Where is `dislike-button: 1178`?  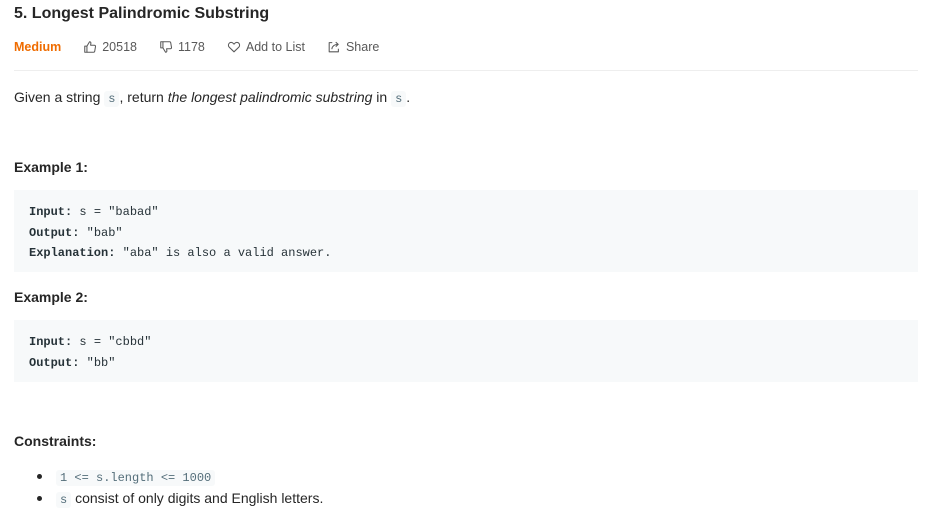 dislike-button: 1178 is located at coordinates (182, 47).